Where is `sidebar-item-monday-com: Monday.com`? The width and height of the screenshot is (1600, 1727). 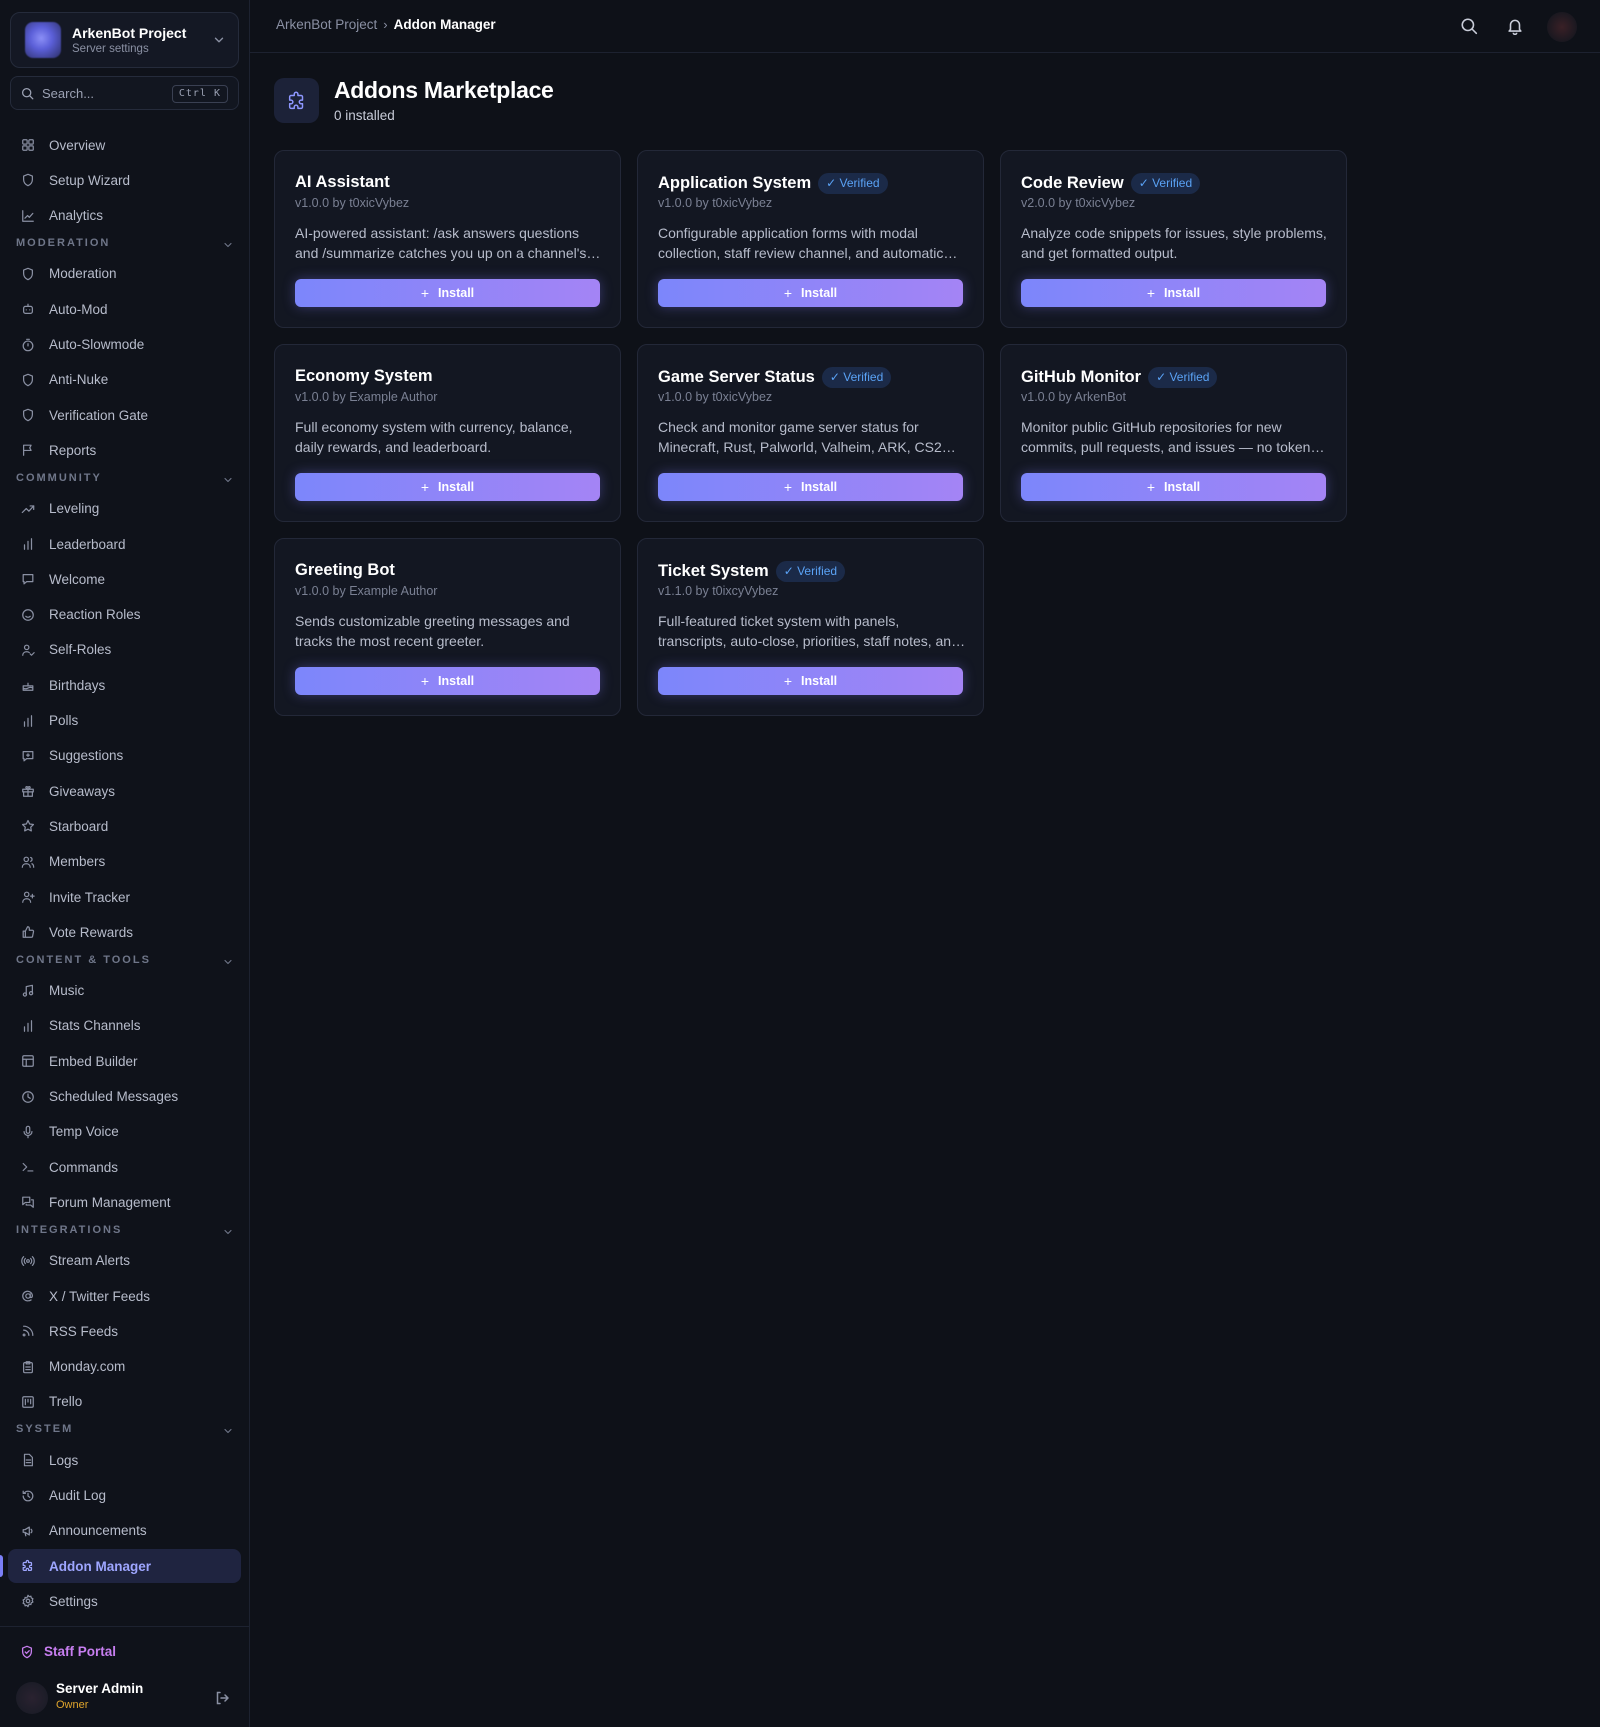 sidebar-item-monday-com: Monday.com is located at coordinates (124, 1367).